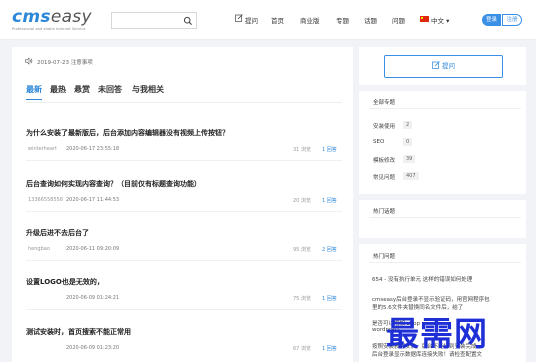 The image size is (536, 362). Describe the element at coordinates (82, 89) in the screenshot. I see `tab-bounty: 悬赏` at that location.